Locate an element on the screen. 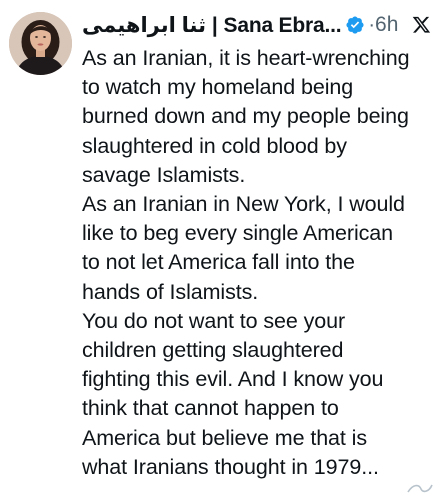  x-logo-icon is located at coordinates (421, 24).